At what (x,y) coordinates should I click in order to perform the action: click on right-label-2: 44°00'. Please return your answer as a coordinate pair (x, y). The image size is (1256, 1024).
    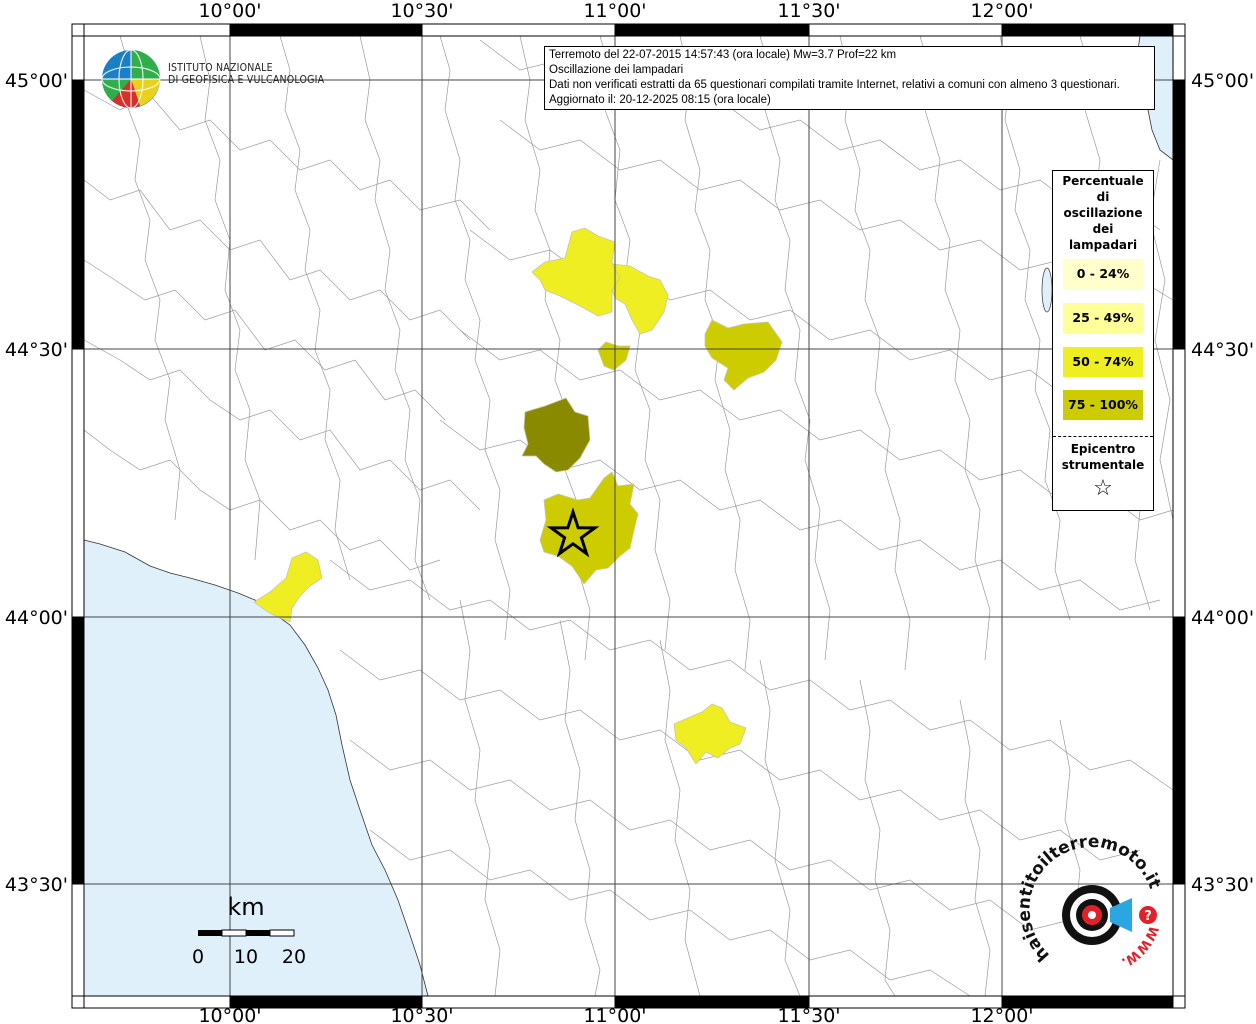
    Looking at the image, I should click on (1222, 618).